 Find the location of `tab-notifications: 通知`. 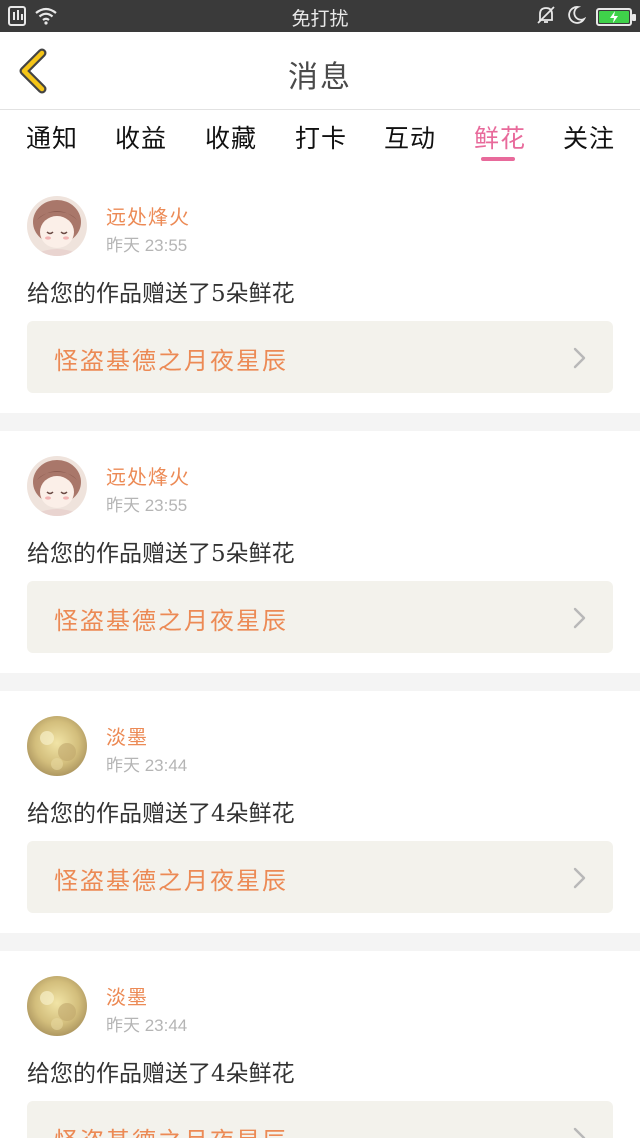

tab-notifications: 通知 is located at coordinates (52, 137).